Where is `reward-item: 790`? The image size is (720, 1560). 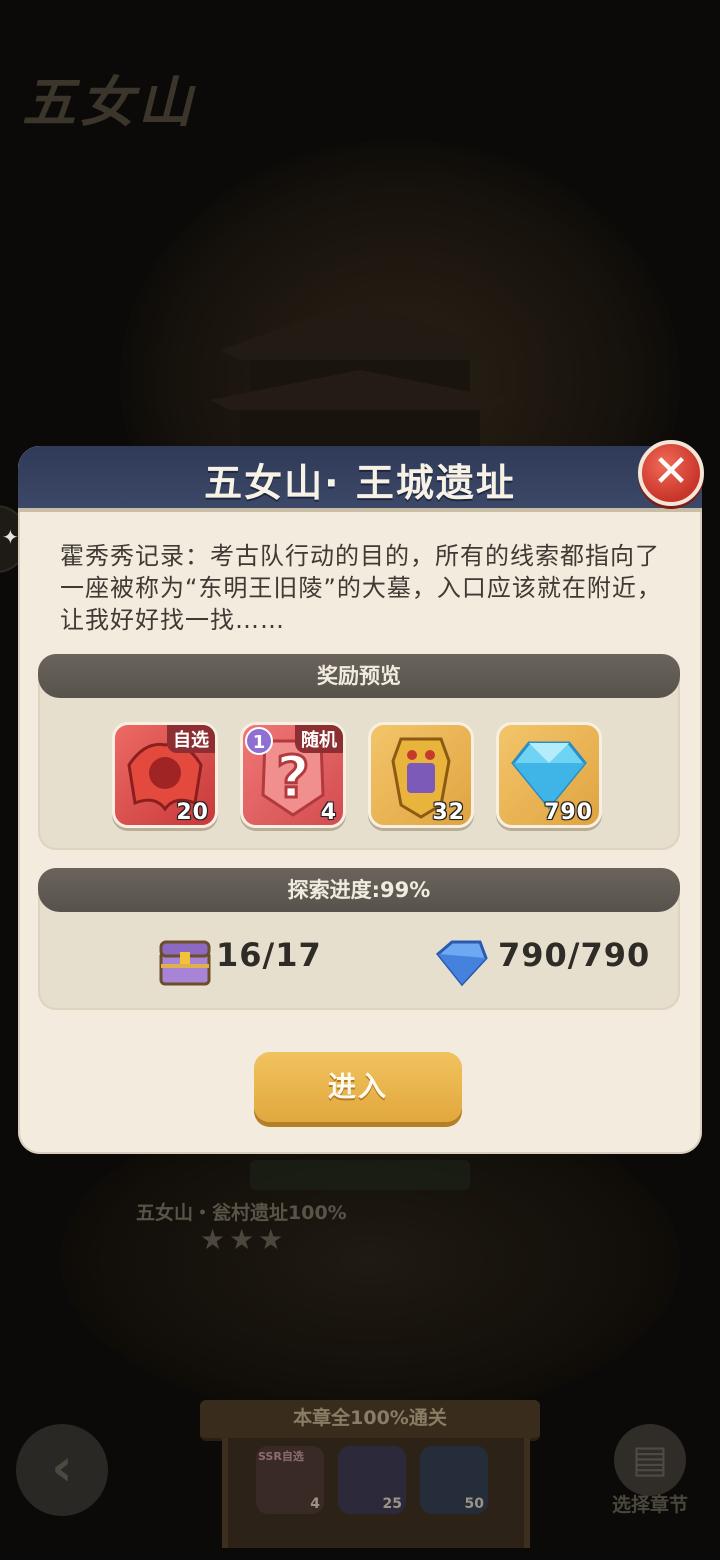
reward-item: 790 is located at coordinates (549, 775).